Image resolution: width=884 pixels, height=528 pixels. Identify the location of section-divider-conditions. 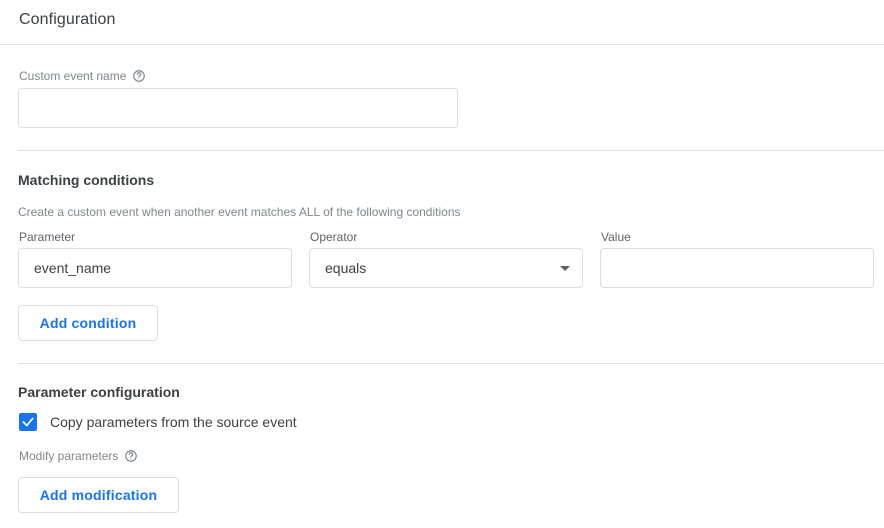
(451, 150).